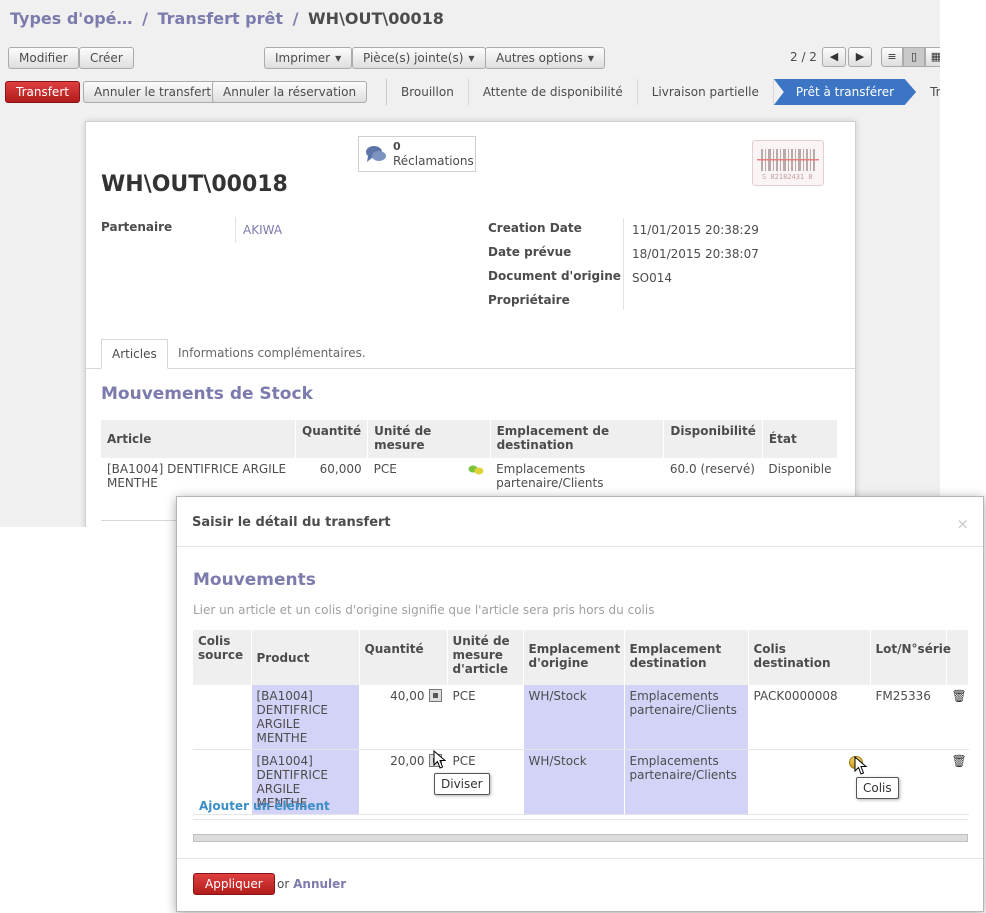 The height and width of the screenshot is (913, 986). What do you see at coordinates (272, 354) in the screenshot?
I see `tab-additional-info: Informations complémentaires.` at bounding box center [272, 354].